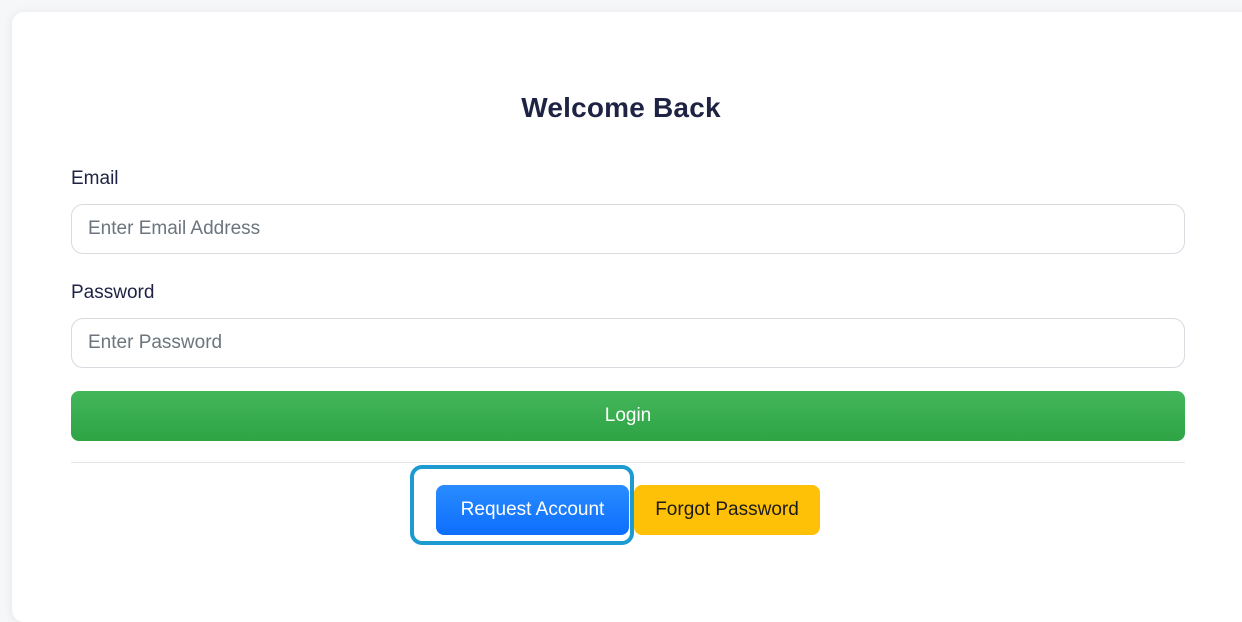  What do you see at coordinates (621, 107) in the screenshot?
I see `page-title: Welcome Back` at bounding box center [621, 107].